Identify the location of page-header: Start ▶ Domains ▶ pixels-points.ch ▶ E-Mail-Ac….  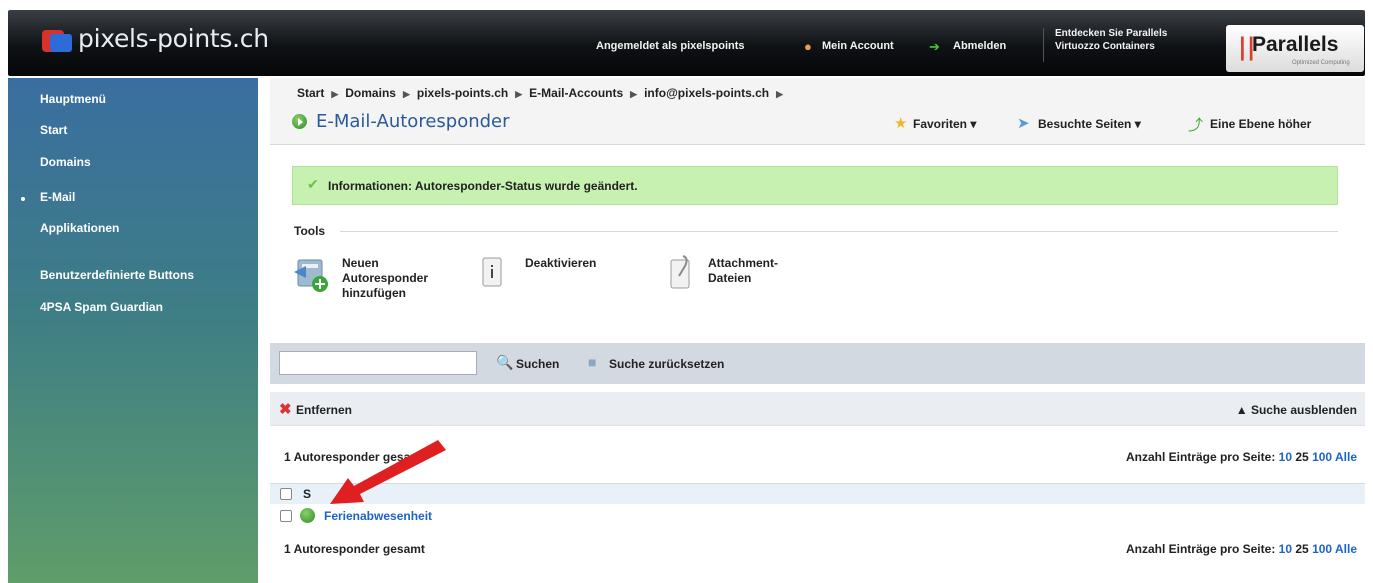
(817, 111).